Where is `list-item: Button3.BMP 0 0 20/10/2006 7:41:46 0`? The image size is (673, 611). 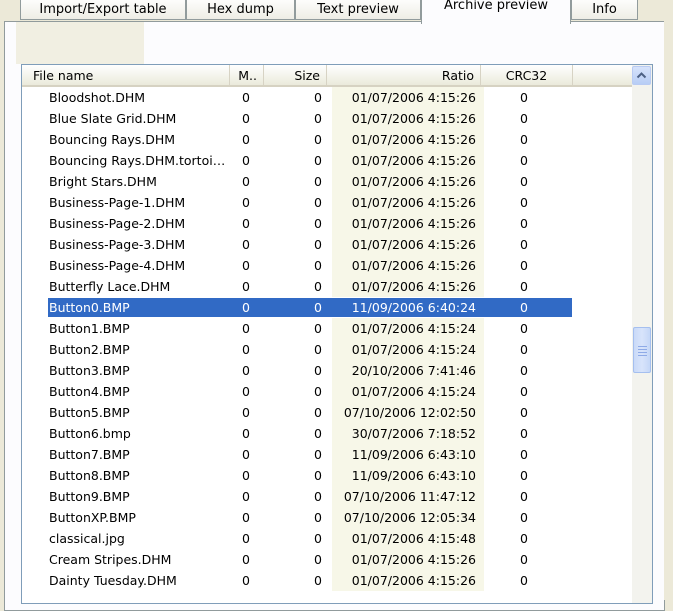 list-item: Button3.BMP 0 0 20/10/2006 7:41:46 0 is located at coordinates (327, 370).